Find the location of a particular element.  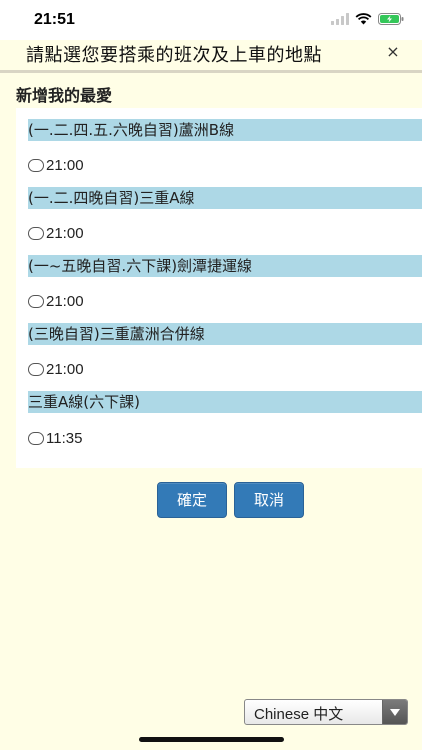

chevron-down-icon is located at coordinates (395, 712).